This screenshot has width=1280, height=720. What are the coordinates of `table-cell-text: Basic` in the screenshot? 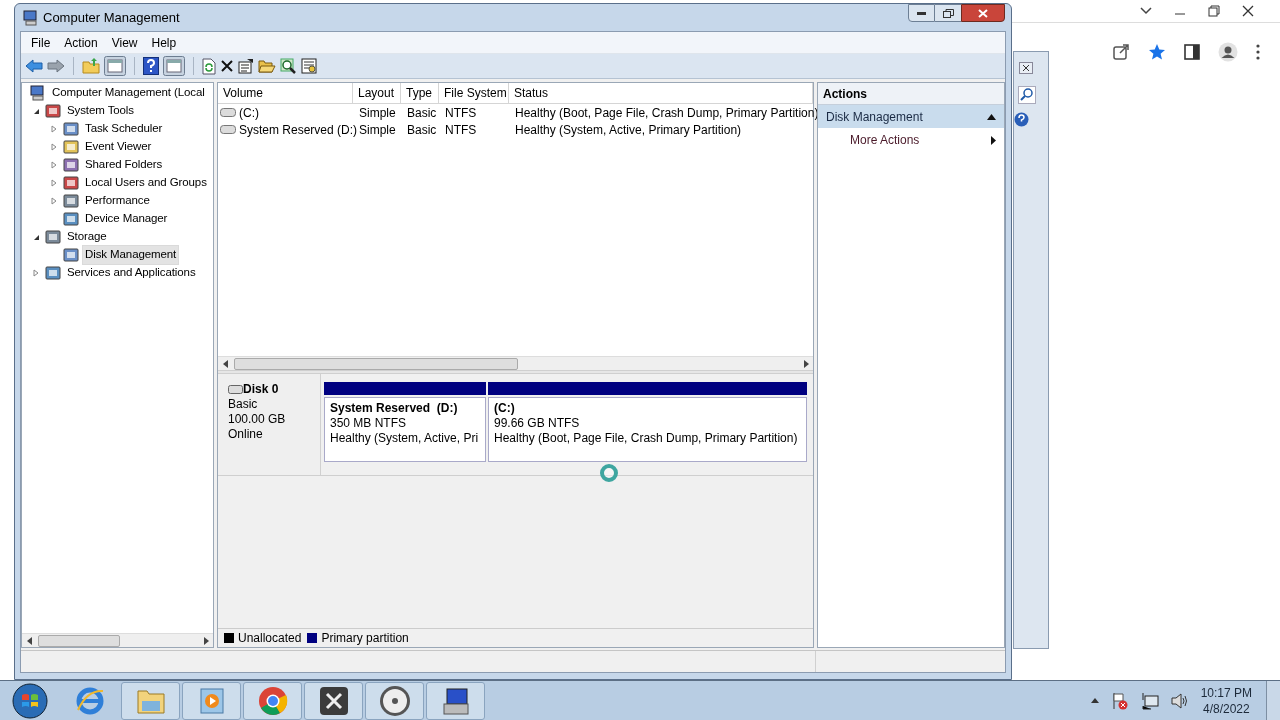 It's located at (422, 113).